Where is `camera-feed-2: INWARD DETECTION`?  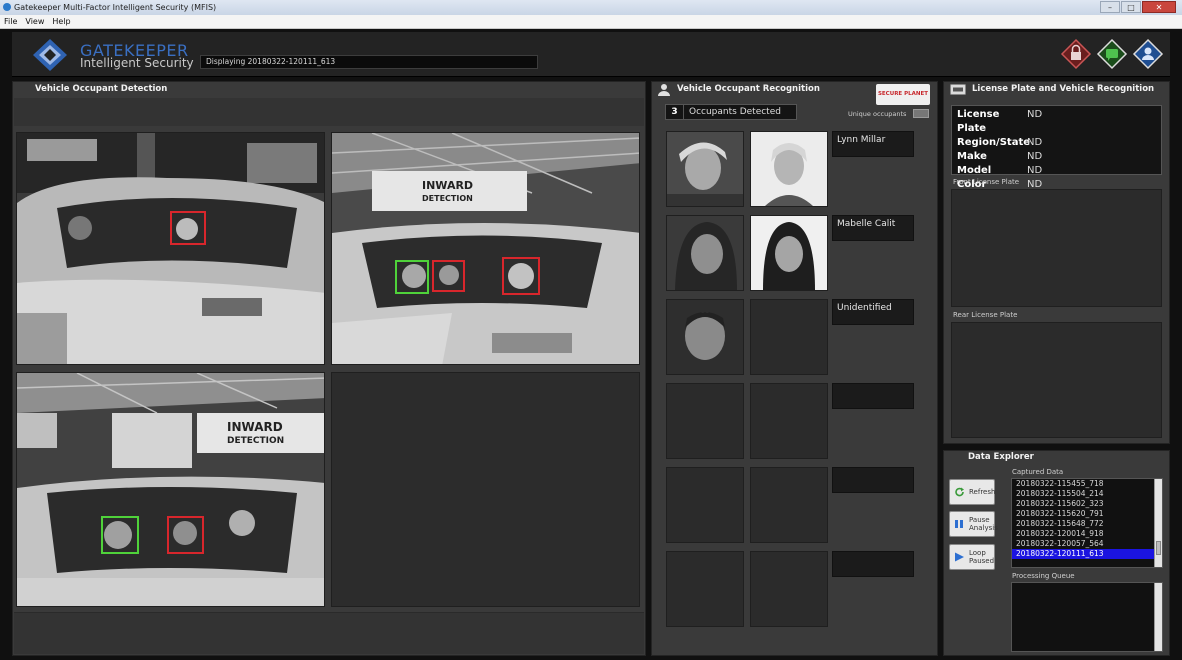 camera-feed-2: INWARD DETECTION is located at coordinates (485, 248).